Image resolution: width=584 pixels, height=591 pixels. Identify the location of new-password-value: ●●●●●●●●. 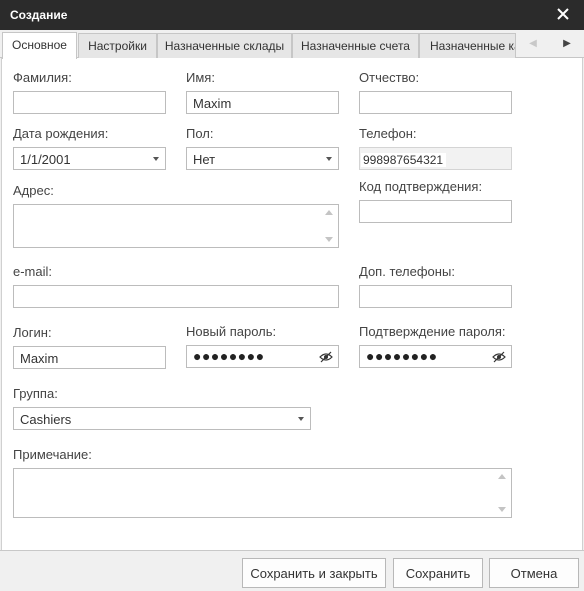
(229, 356).